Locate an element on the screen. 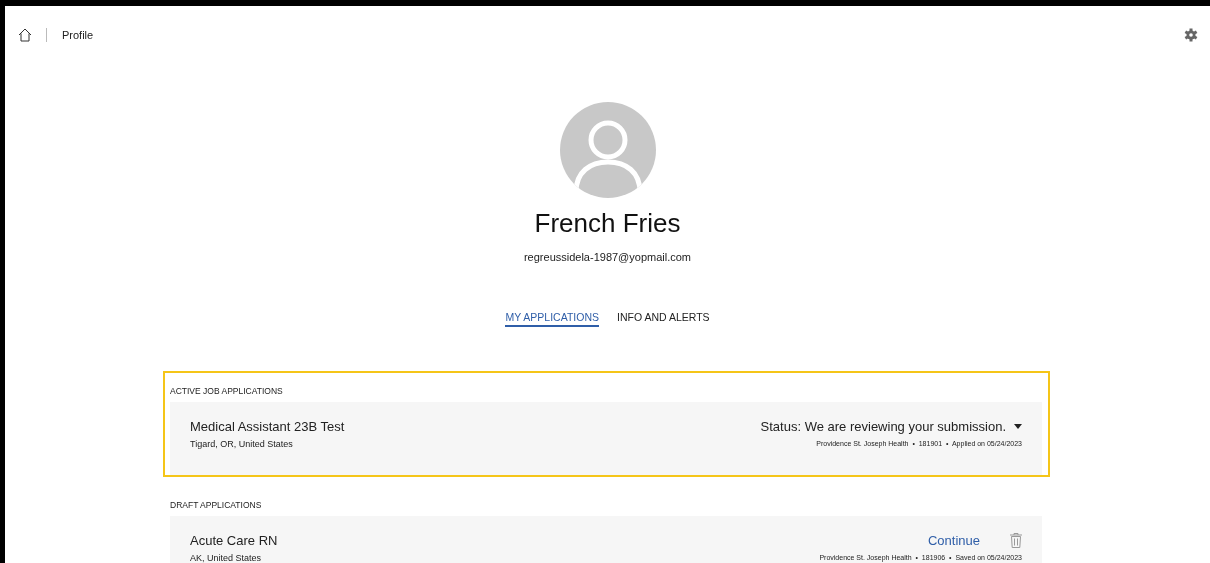  tab: MY APPLICATIONS is located at coordinates (552, 318).